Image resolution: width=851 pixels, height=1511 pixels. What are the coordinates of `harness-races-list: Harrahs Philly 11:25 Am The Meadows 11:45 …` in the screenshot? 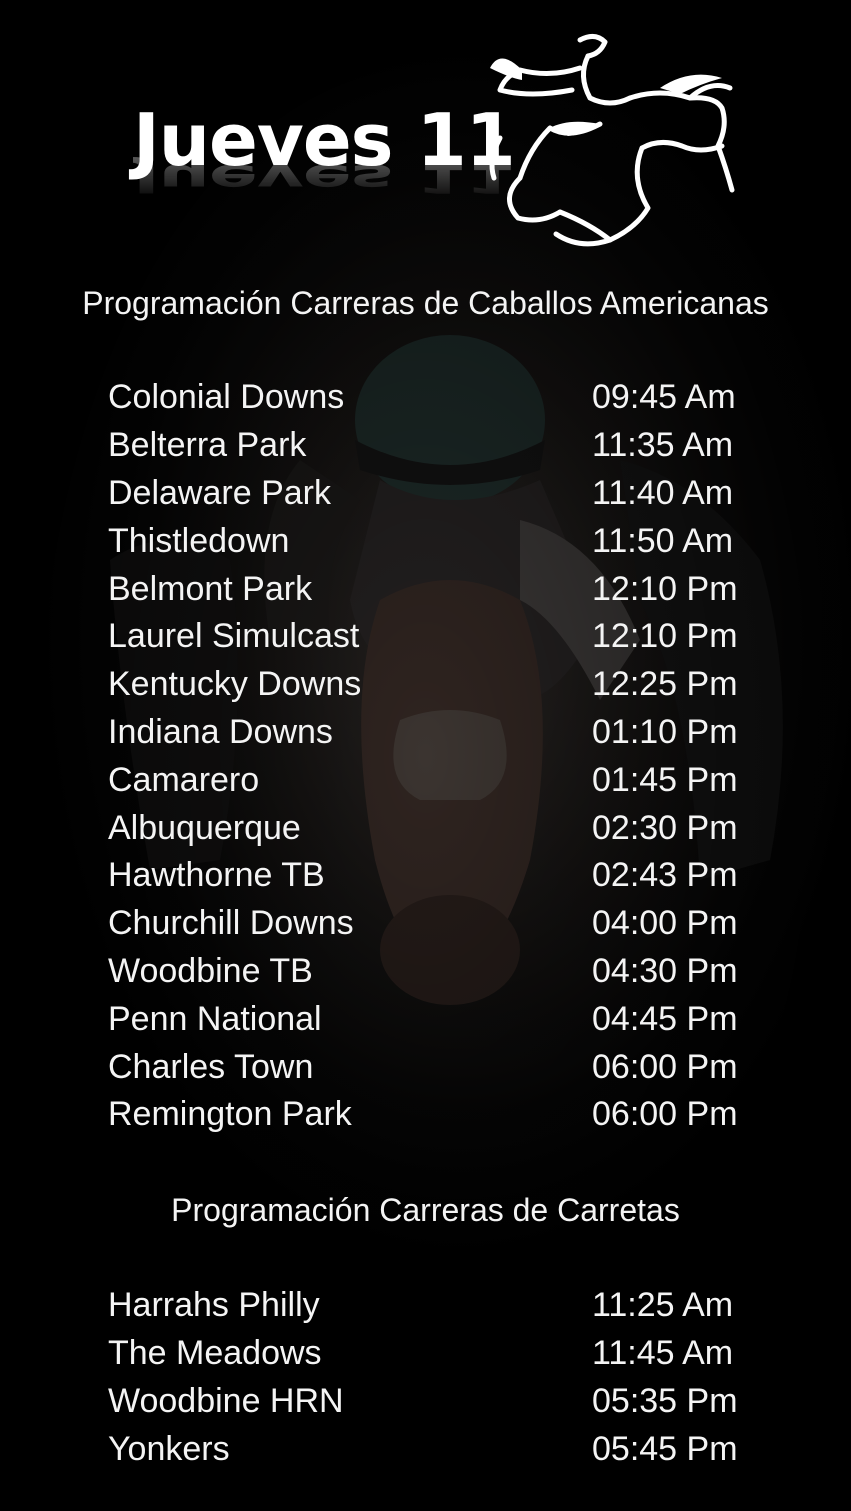 It's located at (428, 1377).